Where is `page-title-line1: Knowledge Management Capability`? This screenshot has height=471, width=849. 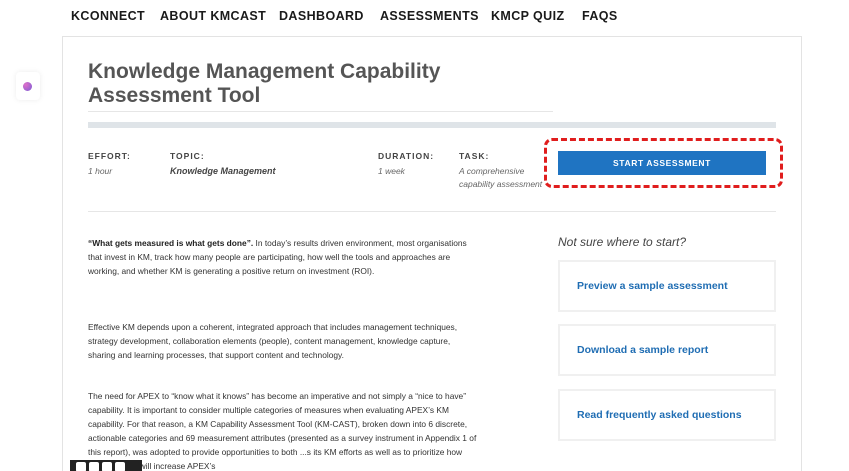 page-title-line1: Knowledge Management Capability is located at coordinates (264, 71).